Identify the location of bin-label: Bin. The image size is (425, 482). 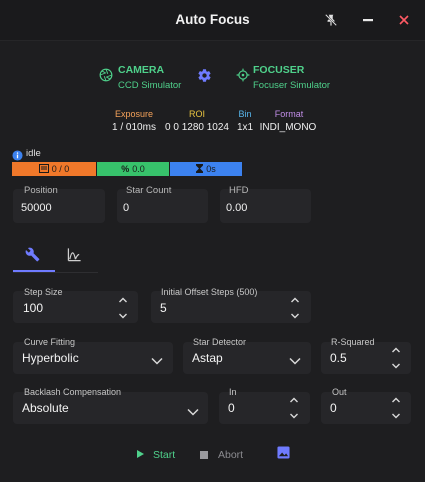
(245, 114).